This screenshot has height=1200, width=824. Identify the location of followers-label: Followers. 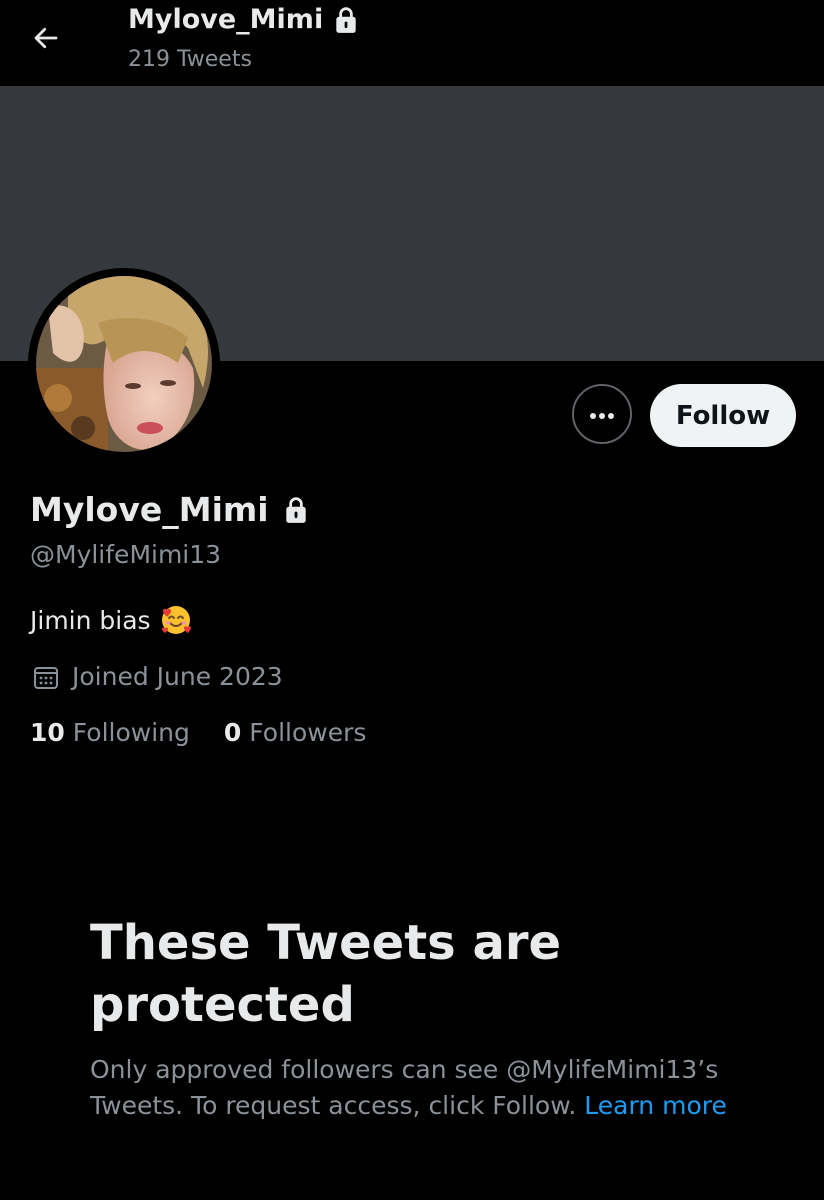
(308, 732).